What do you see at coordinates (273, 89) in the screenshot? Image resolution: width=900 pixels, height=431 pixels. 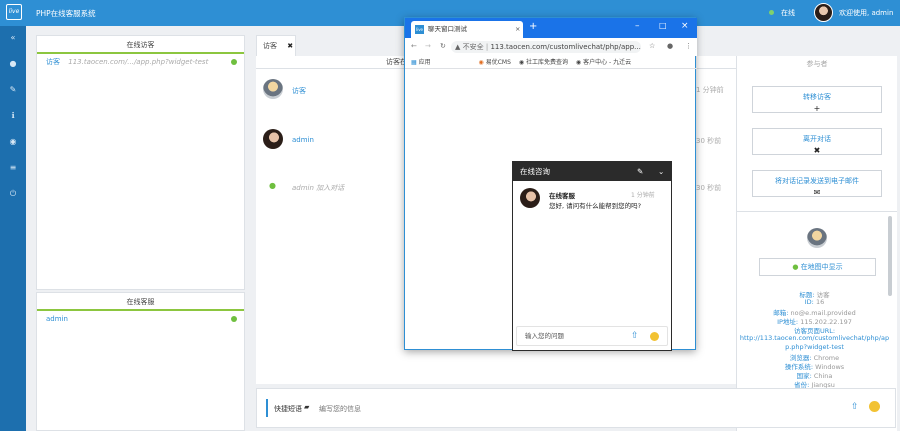 I see `visitor-avatar` at bounding box center [273, 89].